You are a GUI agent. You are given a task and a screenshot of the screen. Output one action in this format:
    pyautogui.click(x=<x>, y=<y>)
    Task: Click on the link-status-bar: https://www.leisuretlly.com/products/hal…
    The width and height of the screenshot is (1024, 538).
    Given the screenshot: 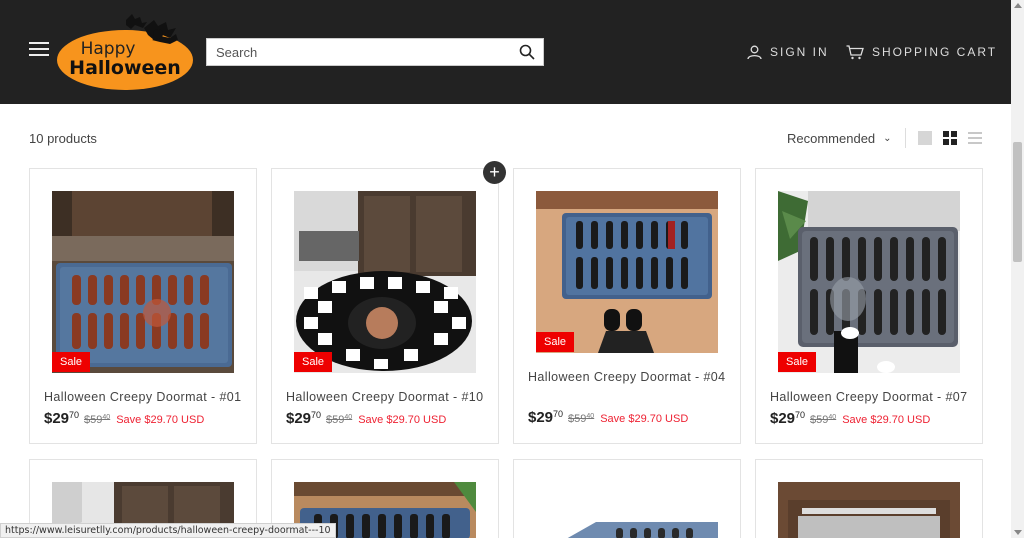 What is the action you would take?
    pyautogui.click(x=168, y=530)
    